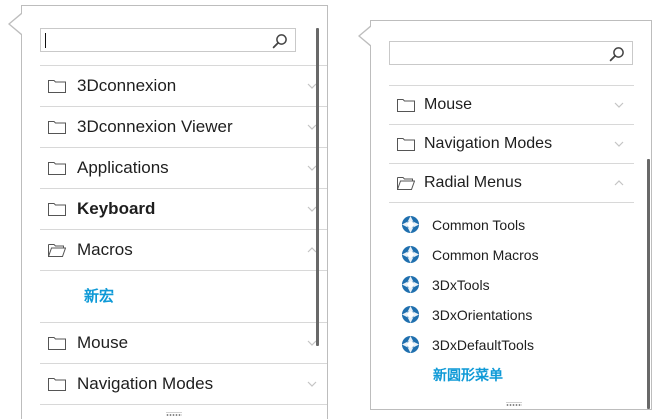 Image resolution: width=653 pixels, height=419 pixels. What do you see at coordinates (123, 167) in the screenshot?
I see `item-label: Applications` at bounding box center [123, 167].